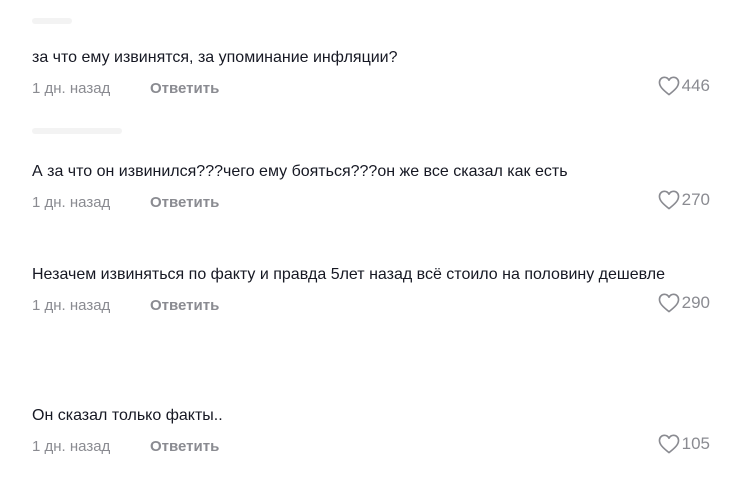  I want to click on like-count: 270, so click(695, 199).